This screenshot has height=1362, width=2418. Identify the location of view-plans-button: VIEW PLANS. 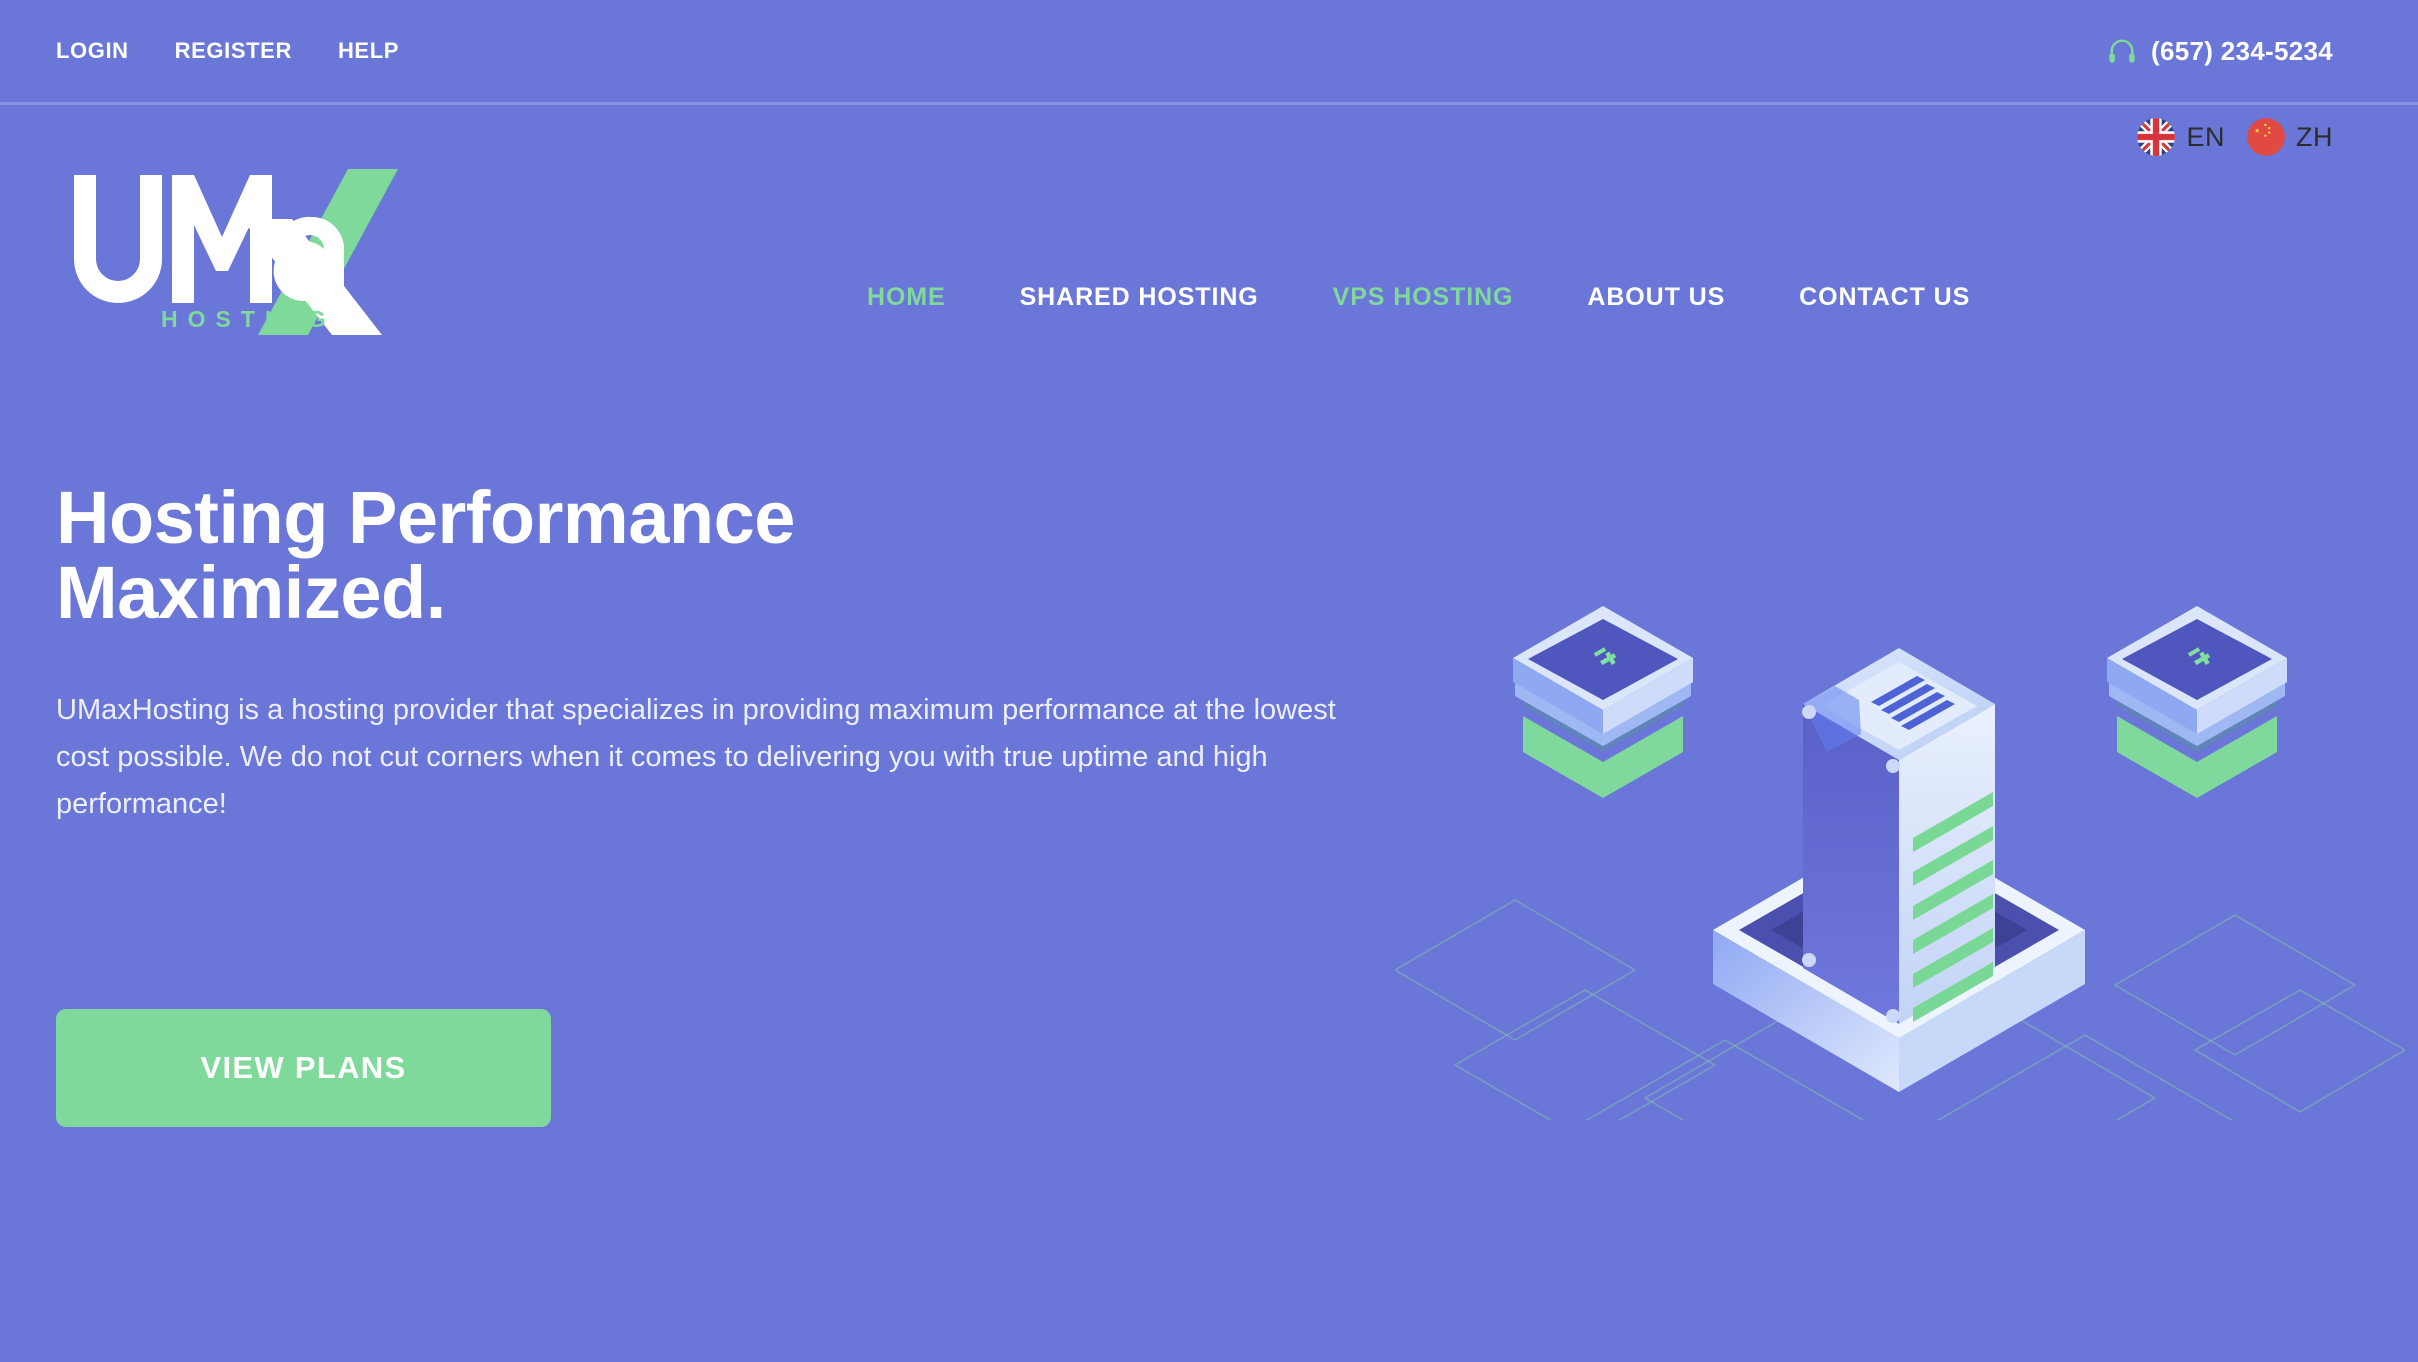
(303, 1068).